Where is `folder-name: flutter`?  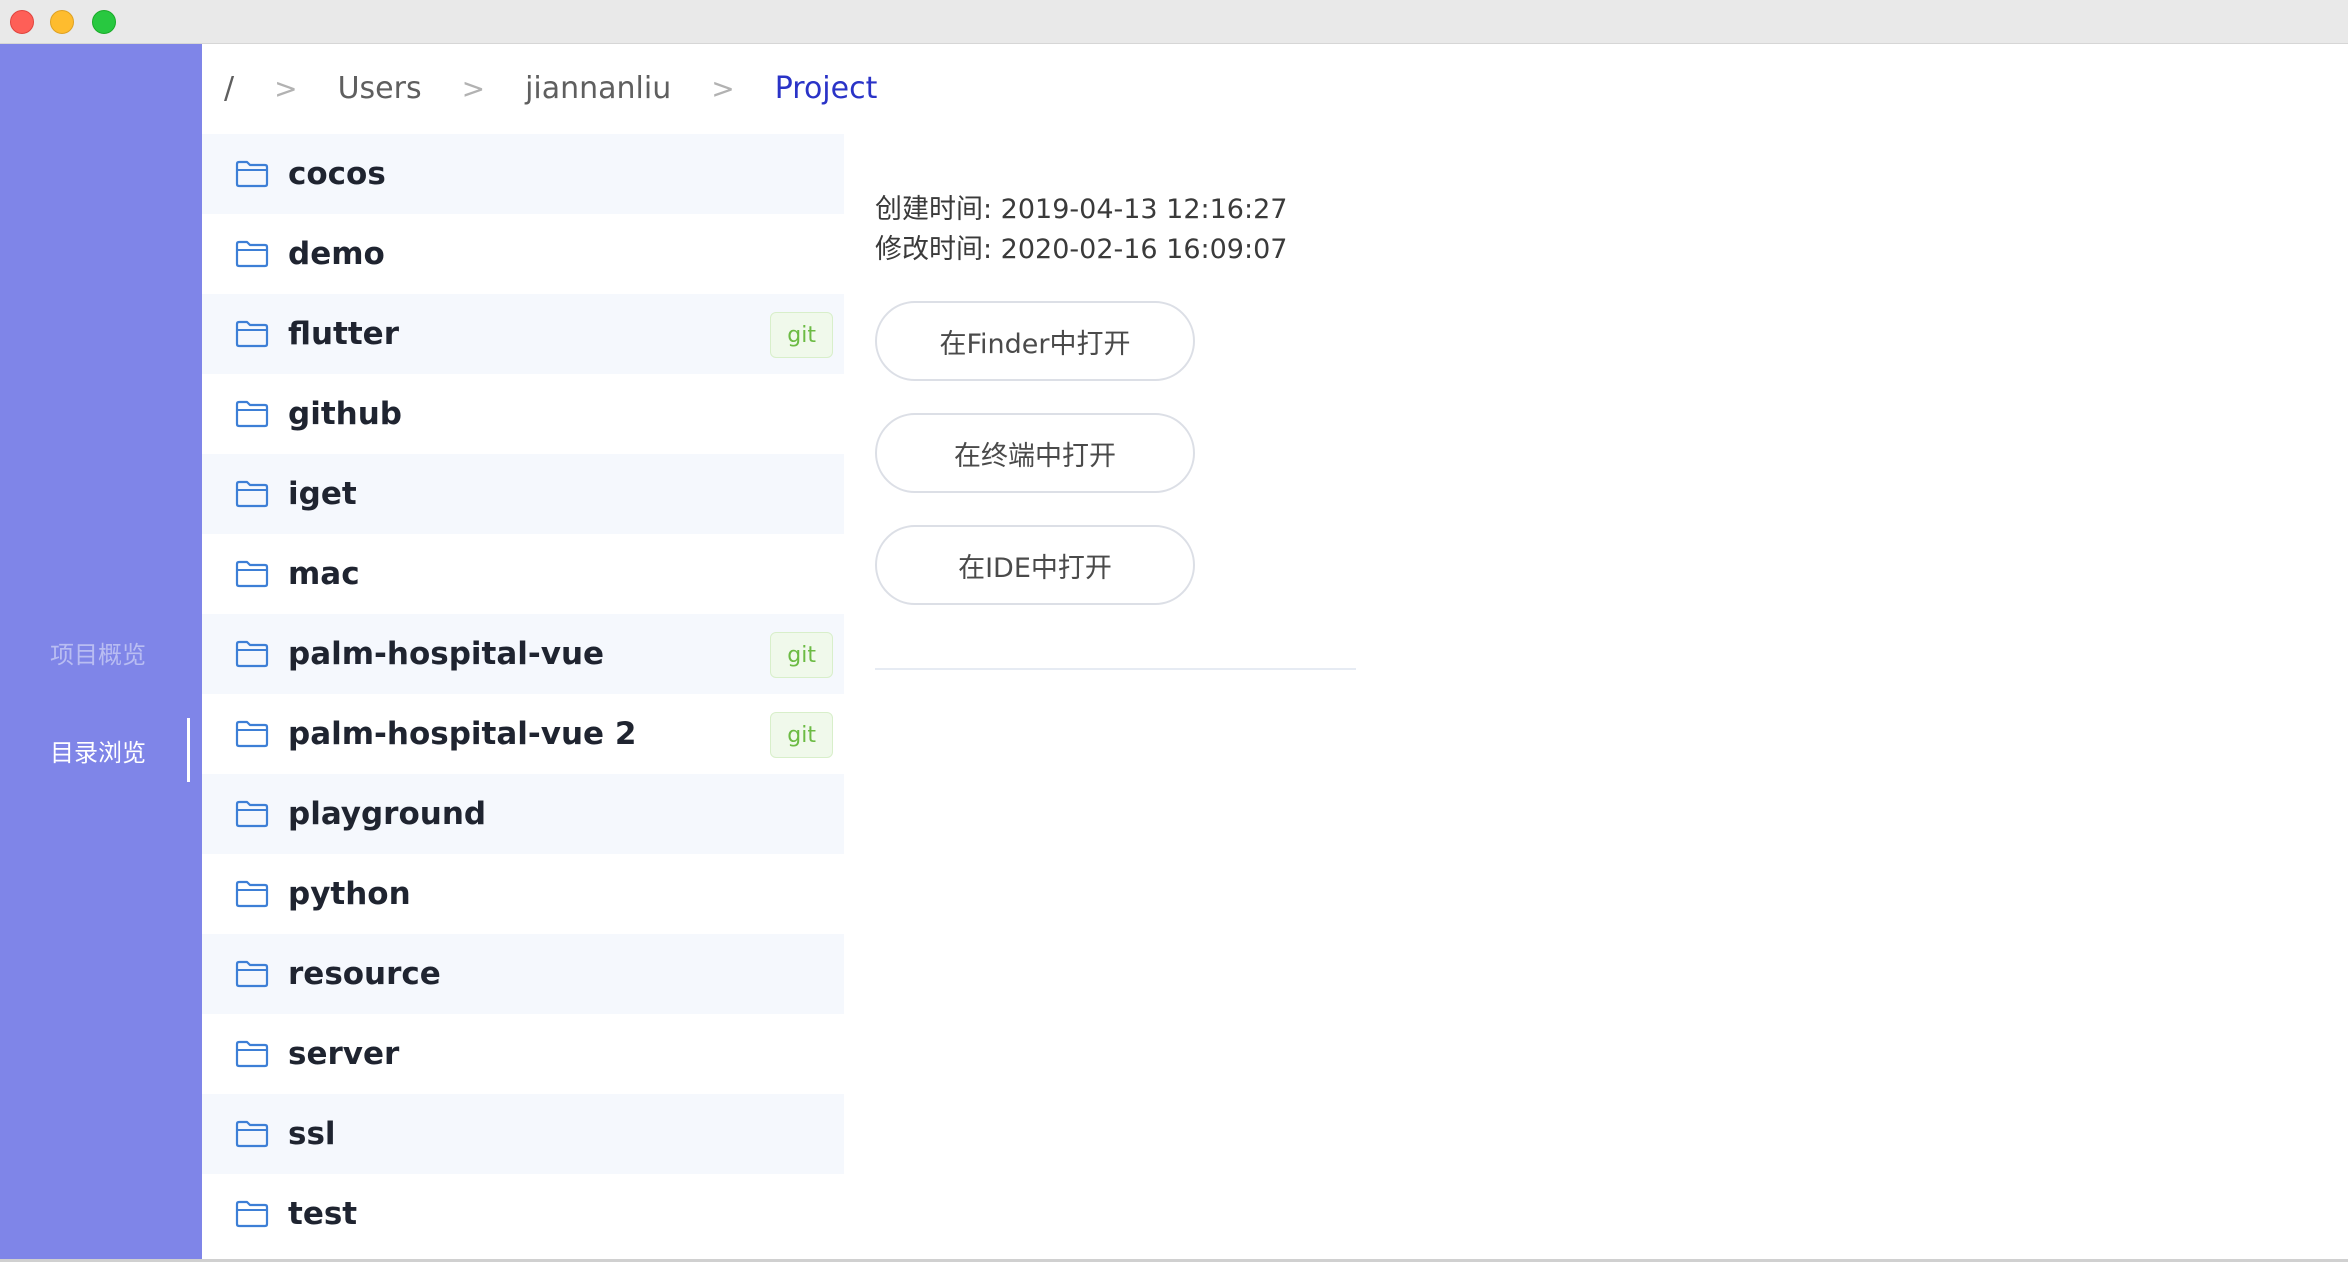
folder-name: flutter is located at coordinates (343, 334).